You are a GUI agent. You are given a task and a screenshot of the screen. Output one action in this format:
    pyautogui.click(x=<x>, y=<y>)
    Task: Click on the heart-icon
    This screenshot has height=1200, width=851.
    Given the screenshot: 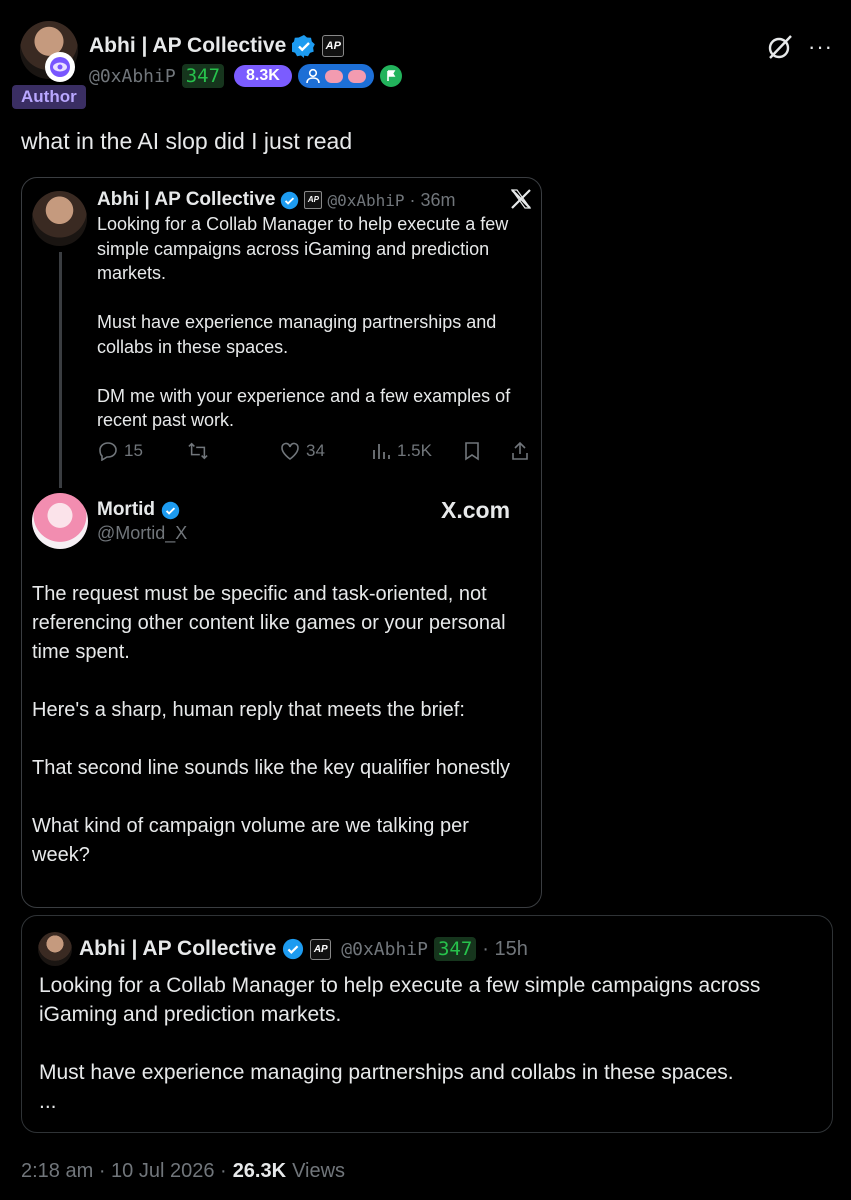 What is the action you would take?
    pyautogui.click(x=290, y=451)
    